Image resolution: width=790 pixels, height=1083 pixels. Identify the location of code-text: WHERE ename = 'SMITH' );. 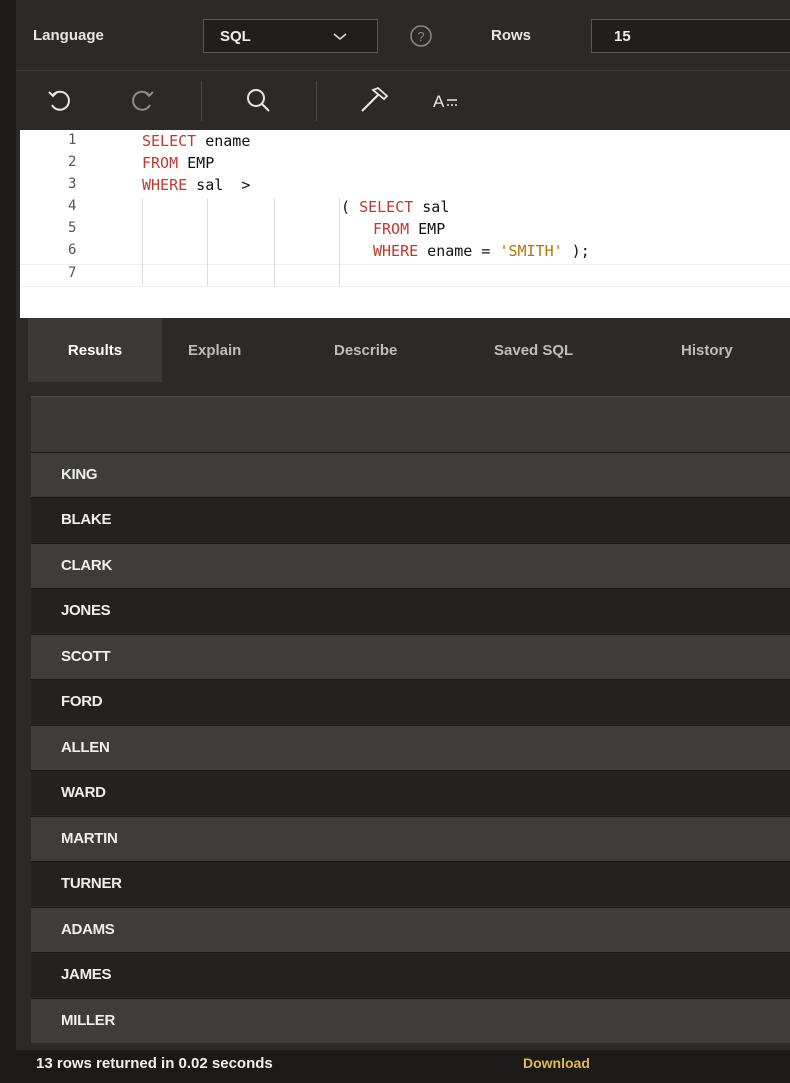
(481, 251).